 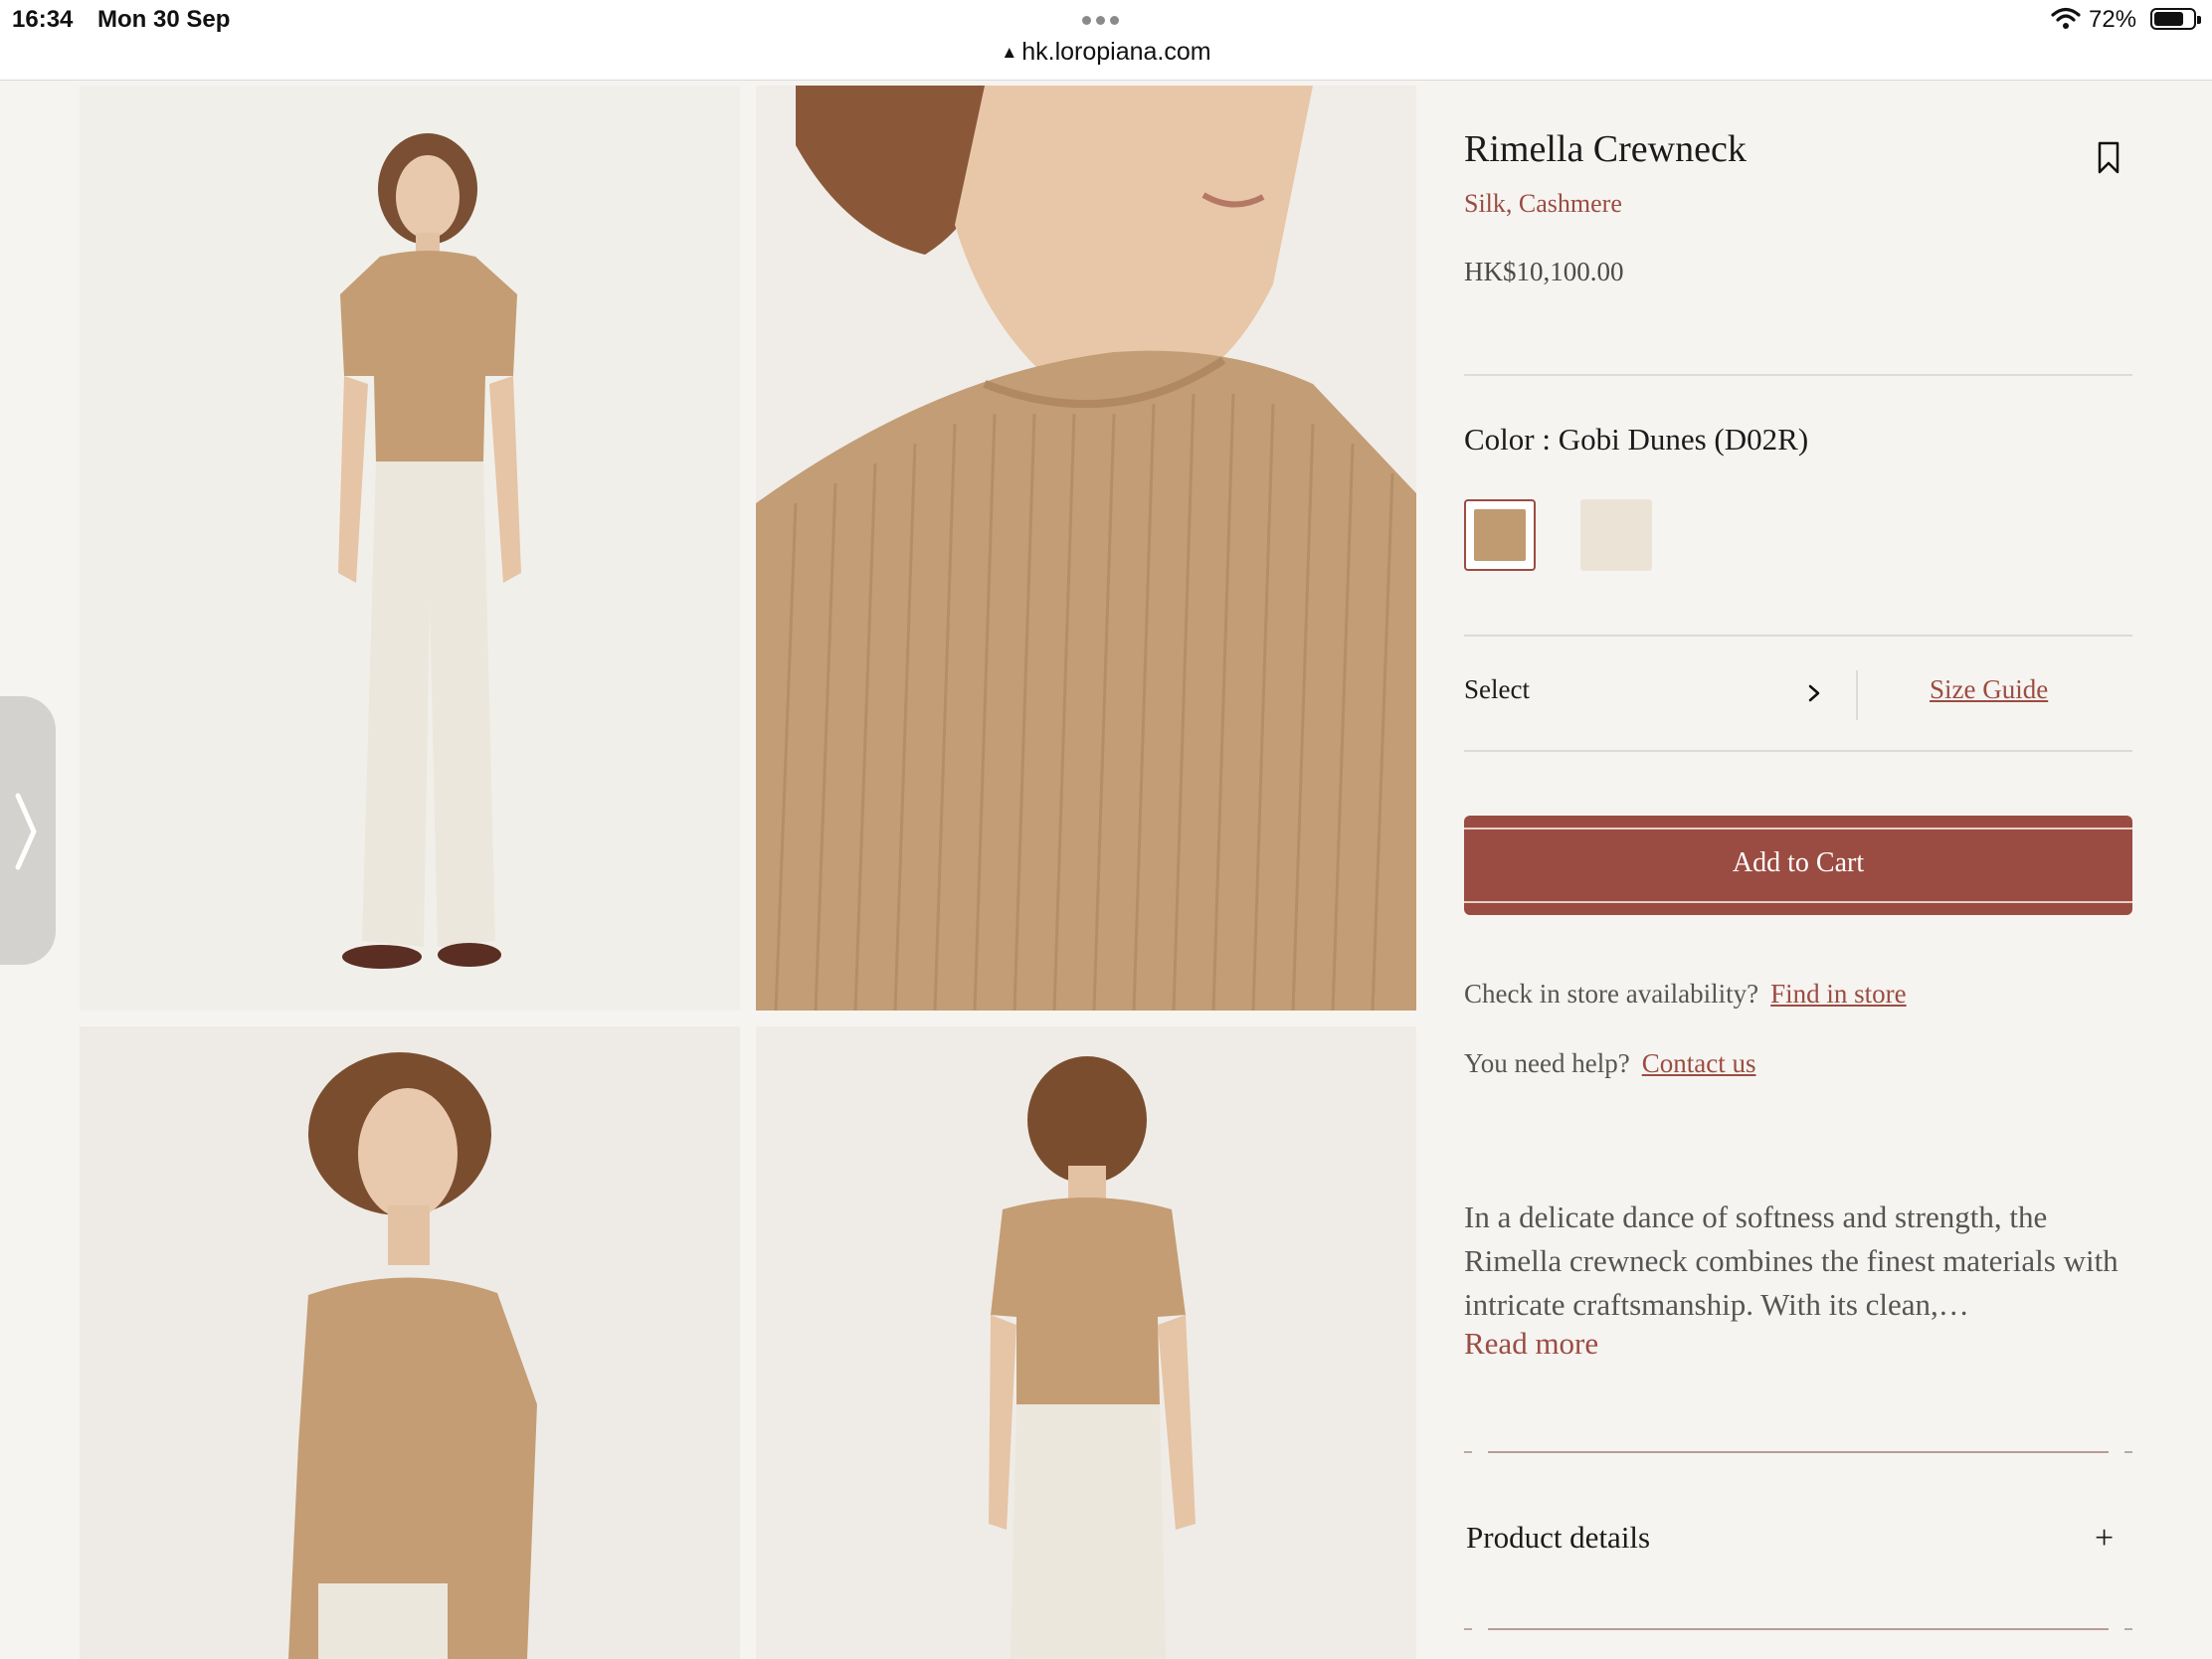 What do you see at coordinates (164, 19) in the screenshot?
I see `status-date: Mon 30 Sep` at bounding box center [164, 19].